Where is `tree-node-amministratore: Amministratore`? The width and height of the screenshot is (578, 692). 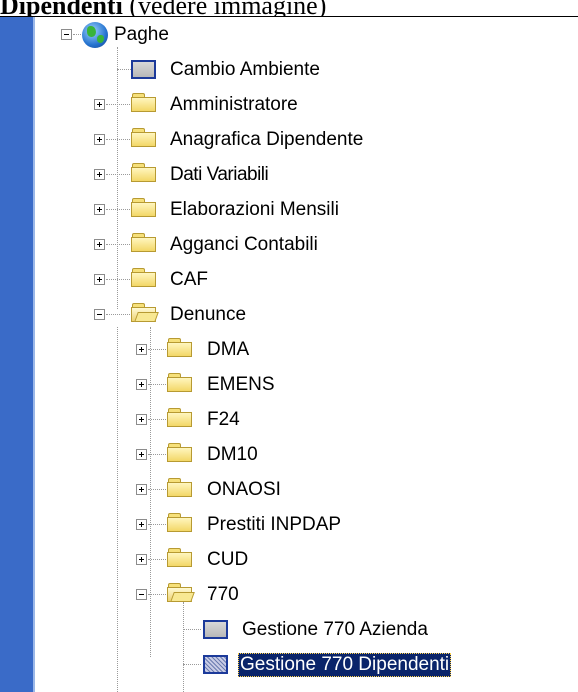
tree-node-amministratore: Amministratore is located at coordinates (210, 107).